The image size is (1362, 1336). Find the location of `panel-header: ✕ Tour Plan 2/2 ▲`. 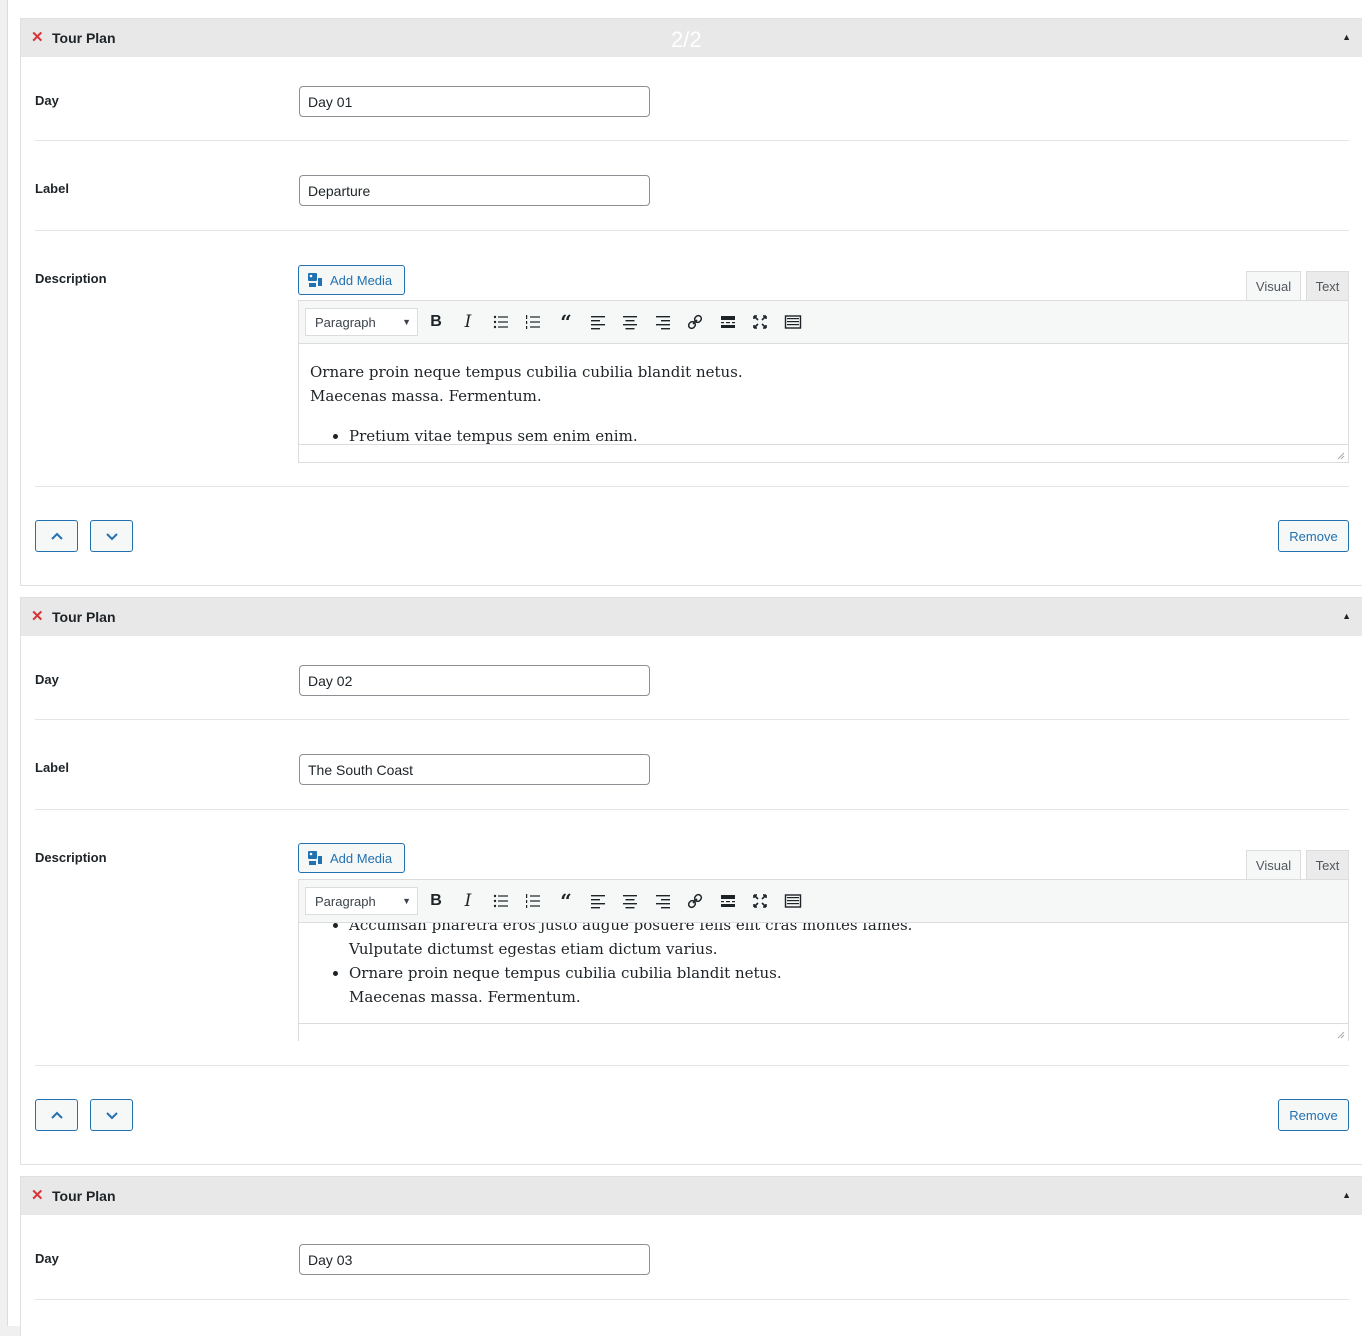

panel-header: ✕ Tour Plan 2/2 ▲ is located at coordinates (691, 38).